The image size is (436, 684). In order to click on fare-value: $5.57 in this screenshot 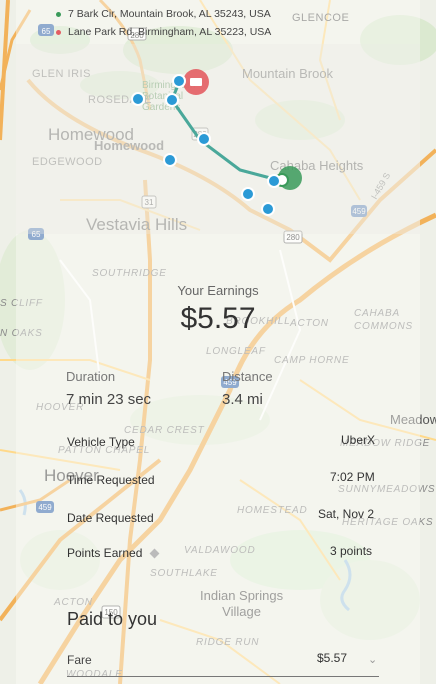, I will do `click(332, 658)`.